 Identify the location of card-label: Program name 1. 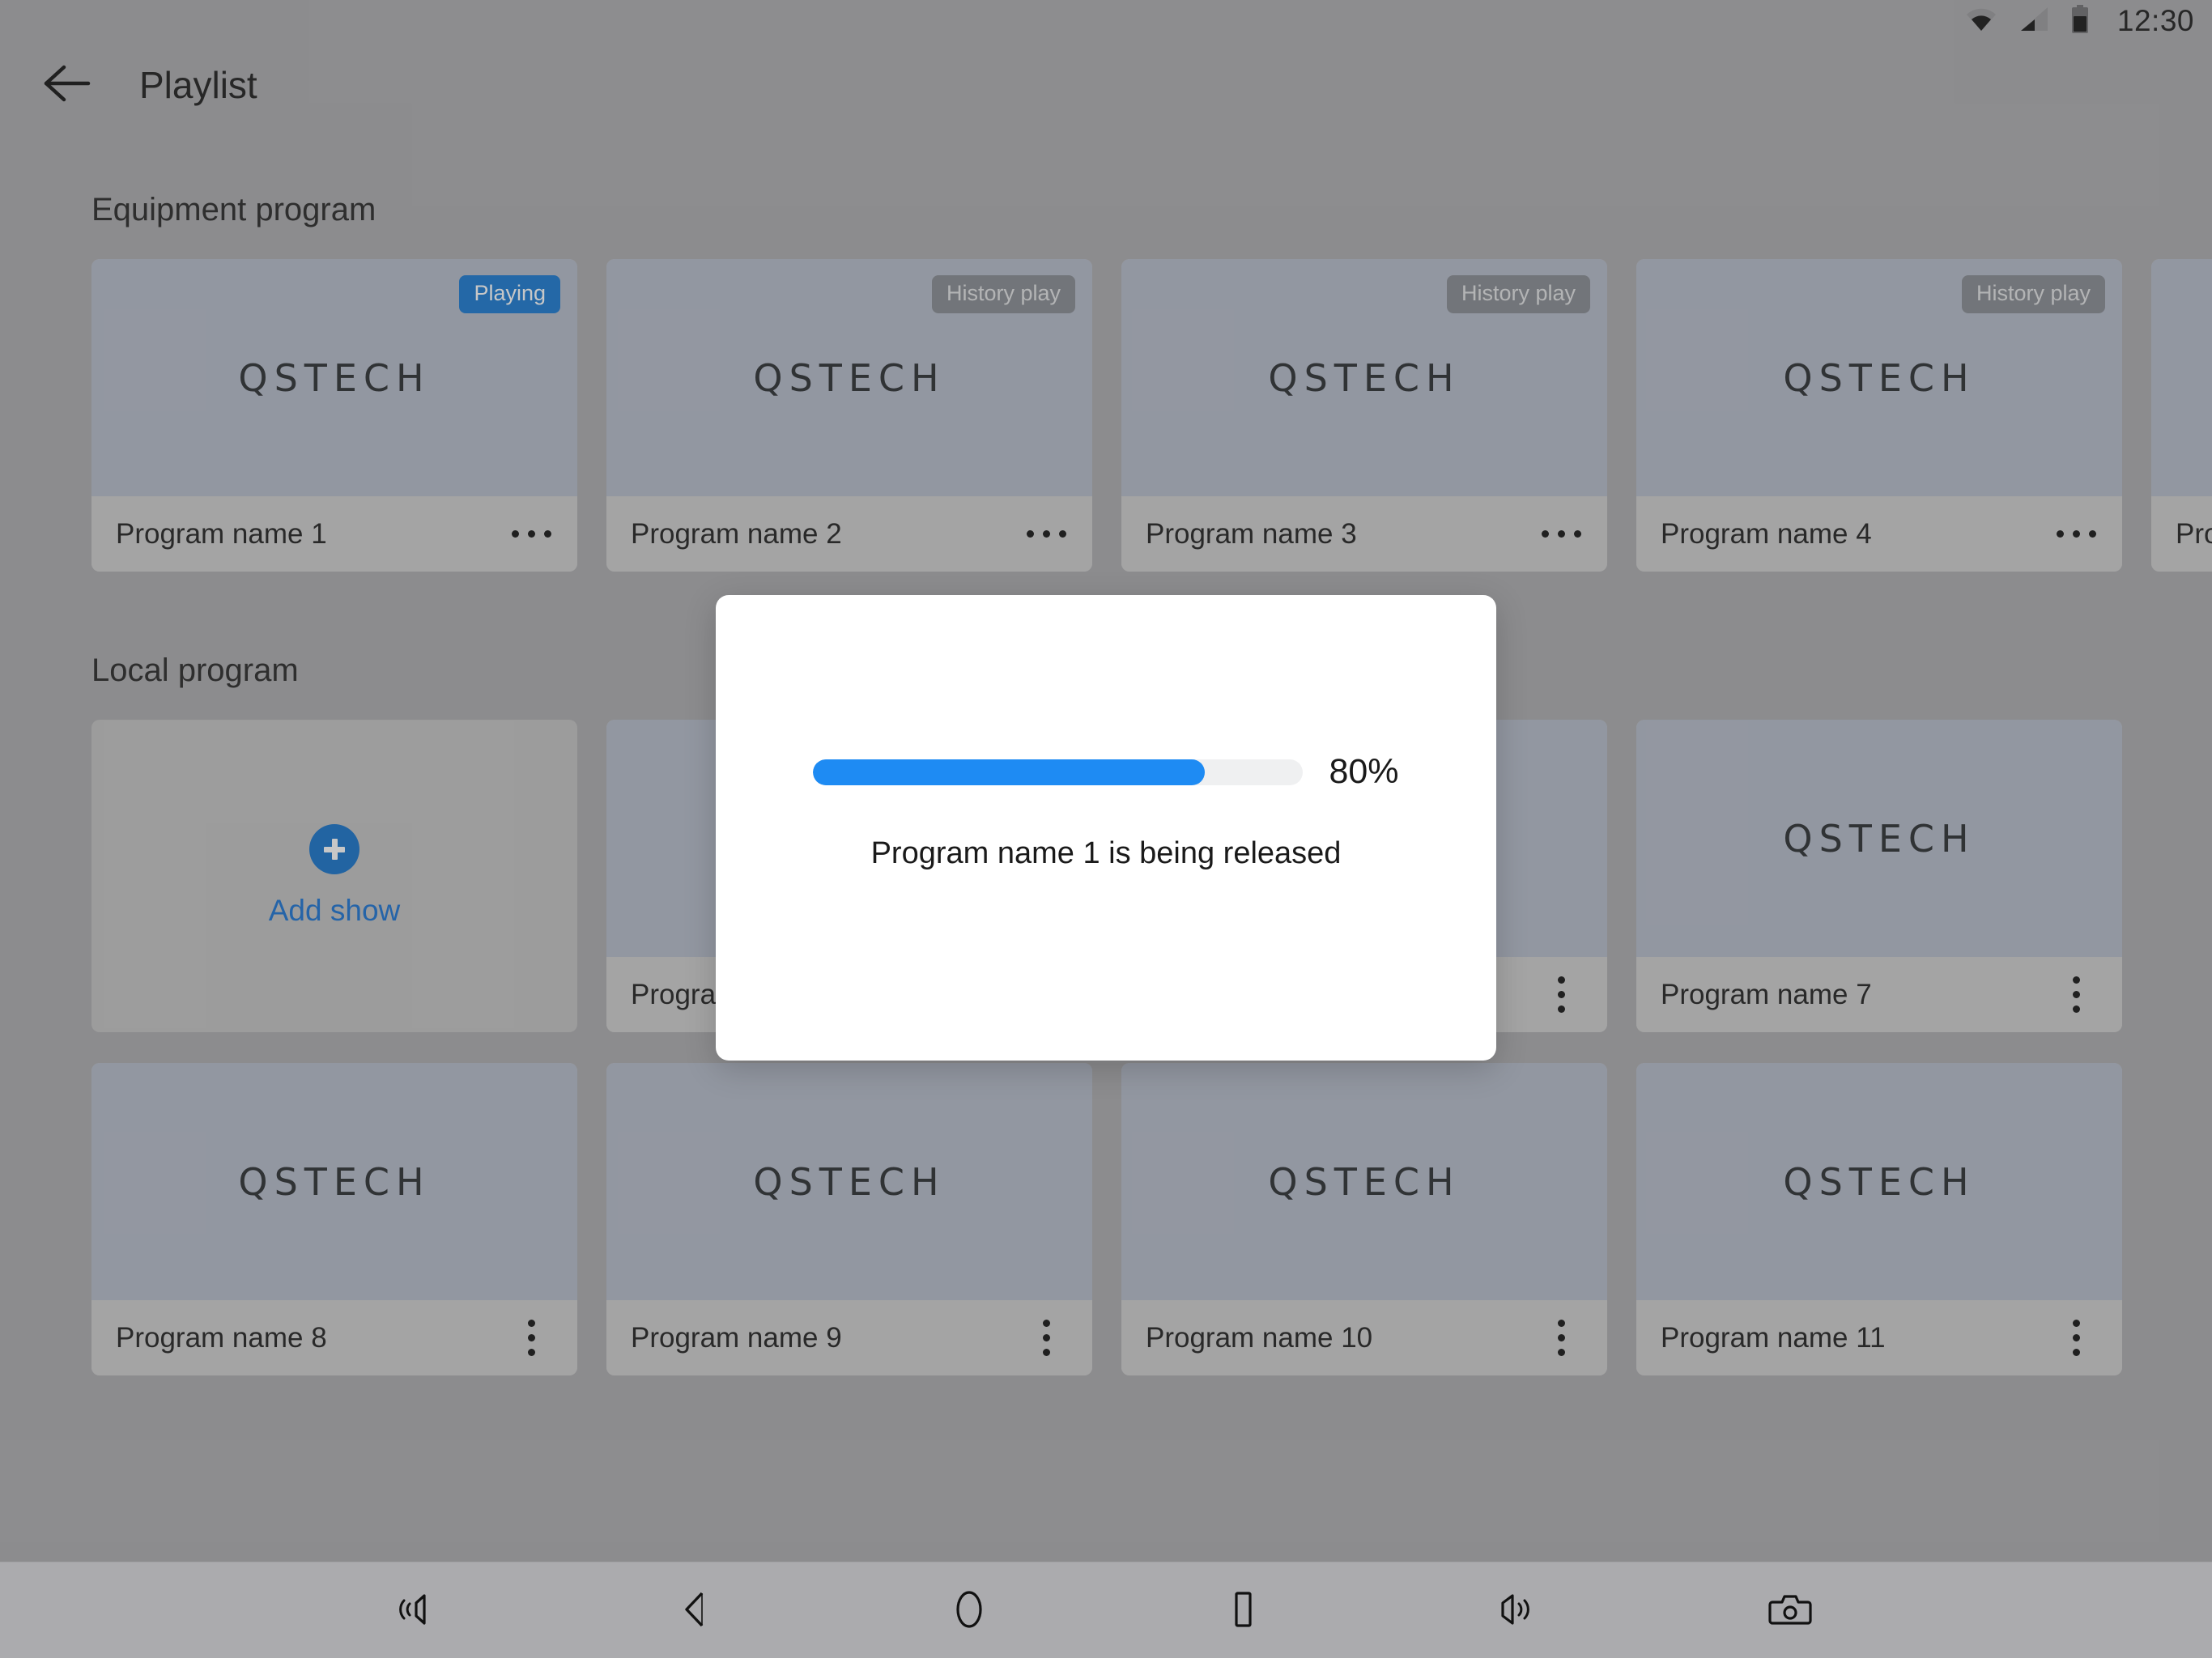
(221, 533).